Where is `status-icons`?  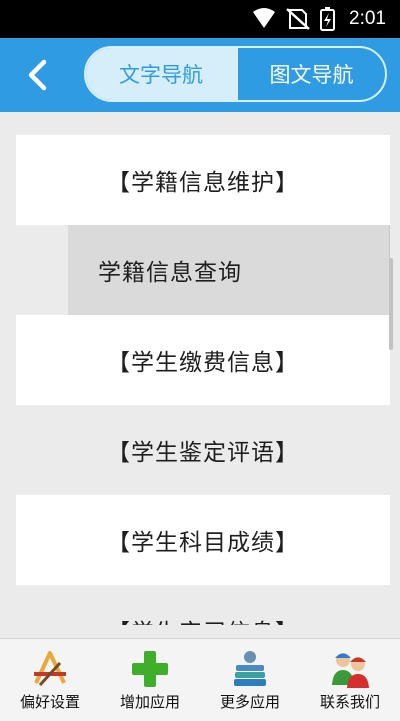
status-icons is located at coordinates (294, 19).